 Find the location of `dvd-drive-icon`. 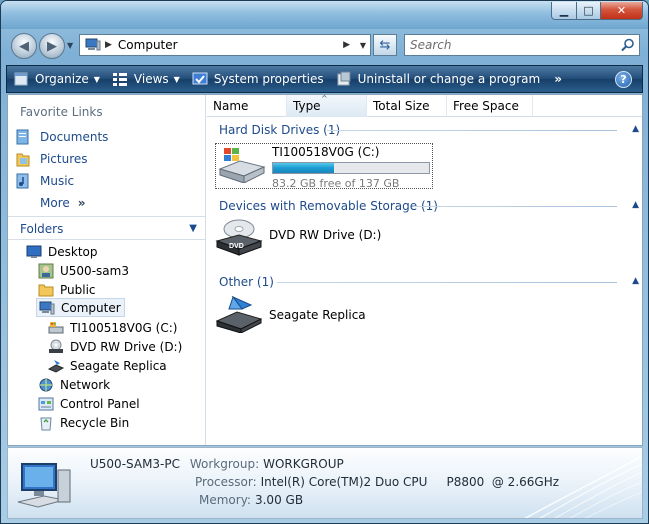

dvd-drive-icon is located at coordinates (56, 346).